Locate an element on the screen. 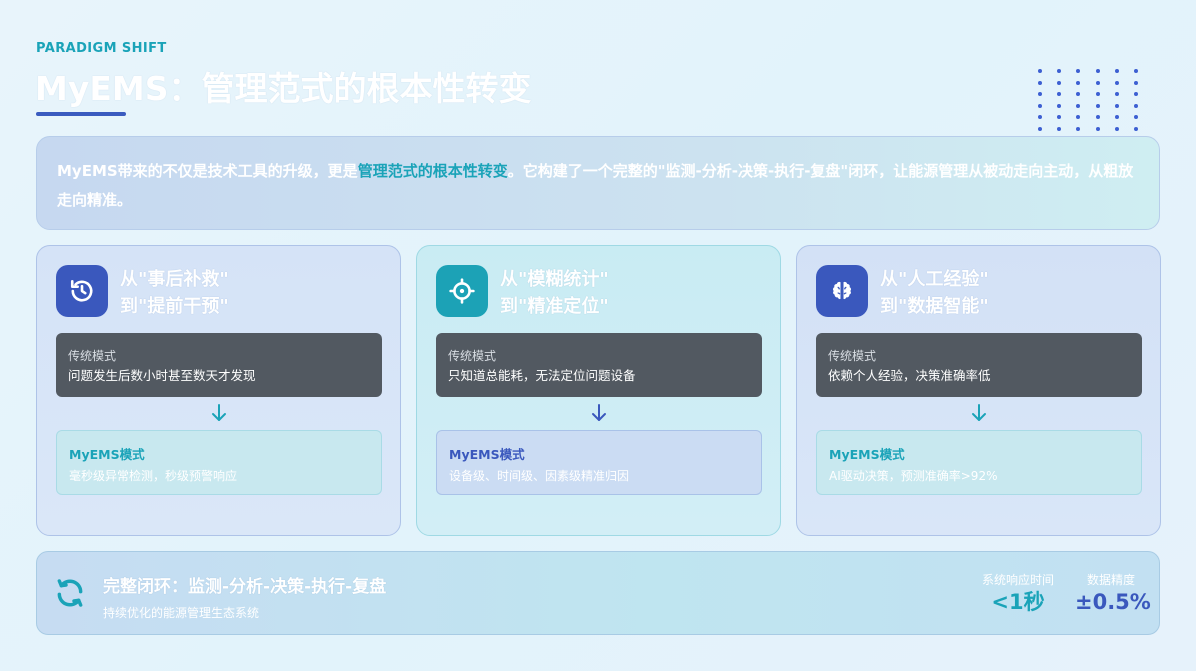 This screenshot has height=671, width=1196. traditional-mode-text: 只知道总能耗，无法定位问题设备 is located at coordinates (542, 375).